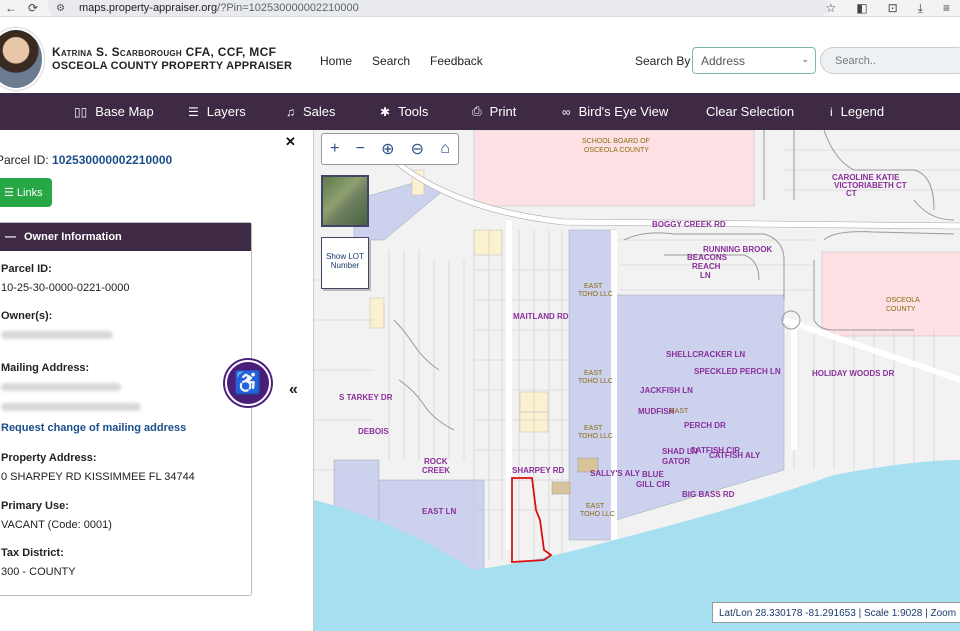 Image resolution: width=960 pixels, height=631 pixels. I want to click on accessibility-icon: ♿, so click(248, 383).